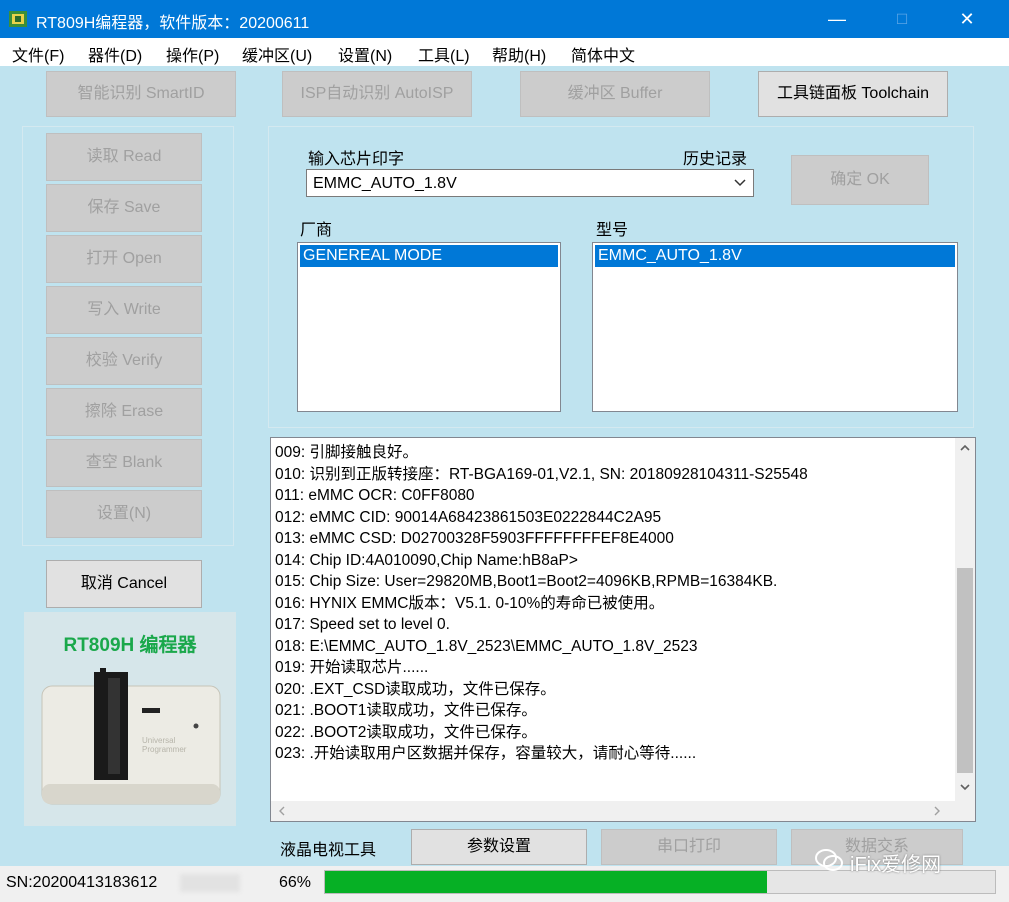 The width and height of the screenshot is (1009, 902). What do you see at coordinates (130, 719) in the screenshot?
I see `product-image: RT809H 编程器 Universal Programmer` at bounding box center [130, 719].